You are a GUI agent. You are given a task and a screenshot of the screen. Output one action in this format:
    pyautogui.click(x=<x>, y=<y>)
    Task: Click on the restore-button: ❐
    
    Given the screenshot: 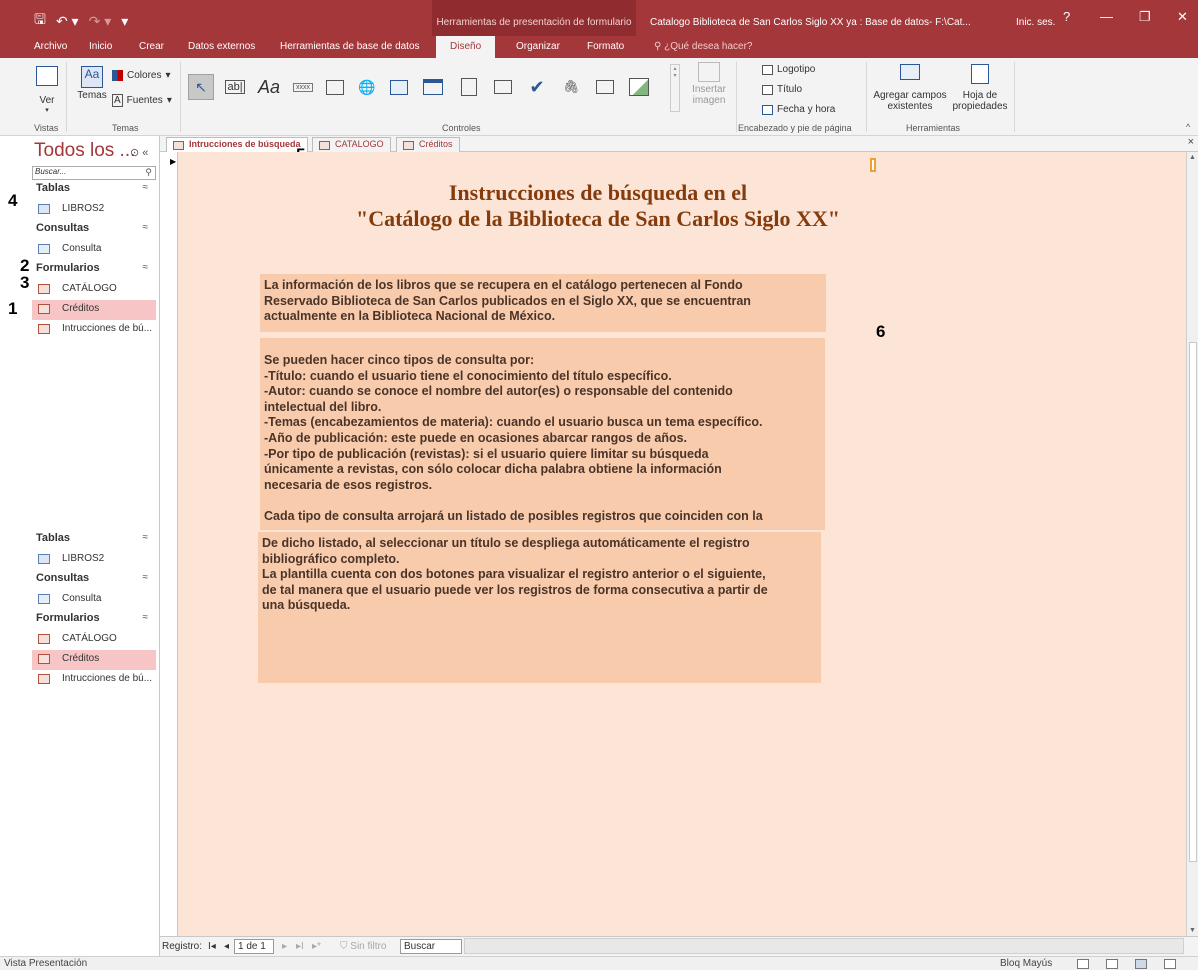 What is the action you would take?
    pyautogui.click(x=1145, y=17)
    